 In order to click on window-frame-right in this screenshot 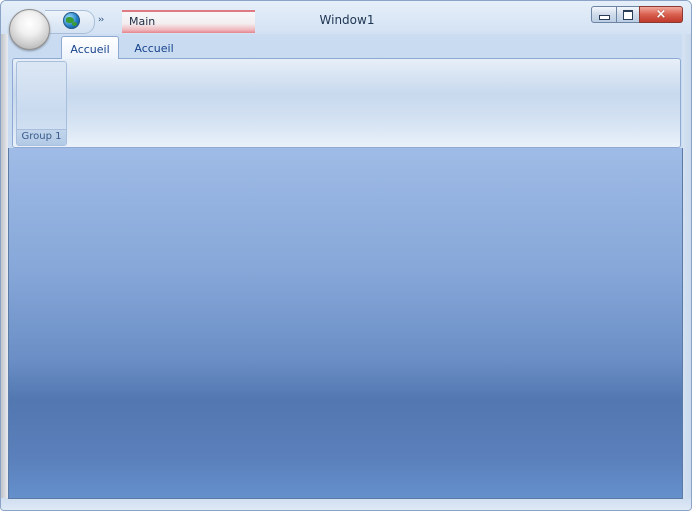, I will do `click(686, 269)`.